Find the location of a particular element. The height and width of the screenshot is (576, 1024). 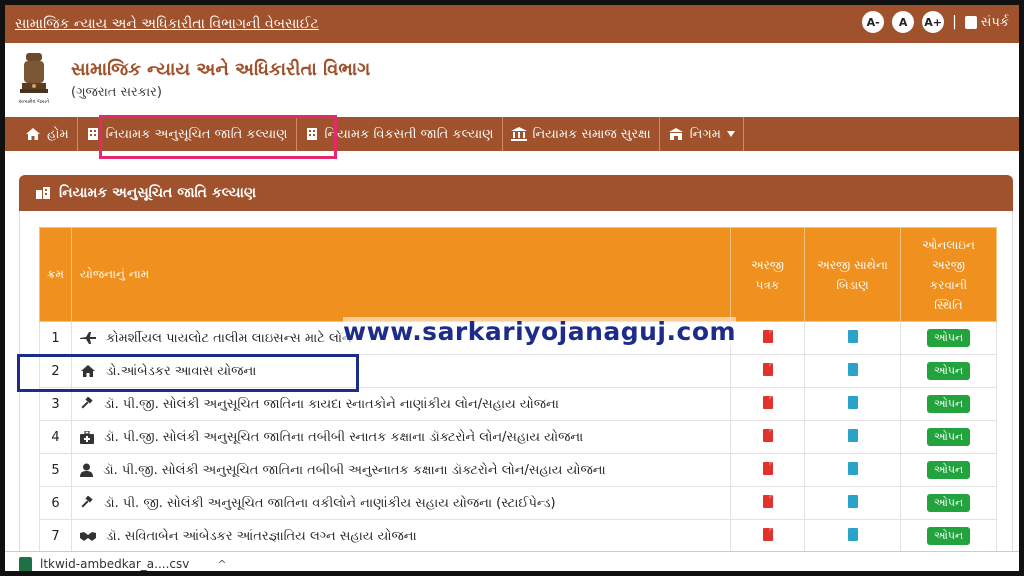

font-increase-button: A+ is located at coordinates (933, 22).